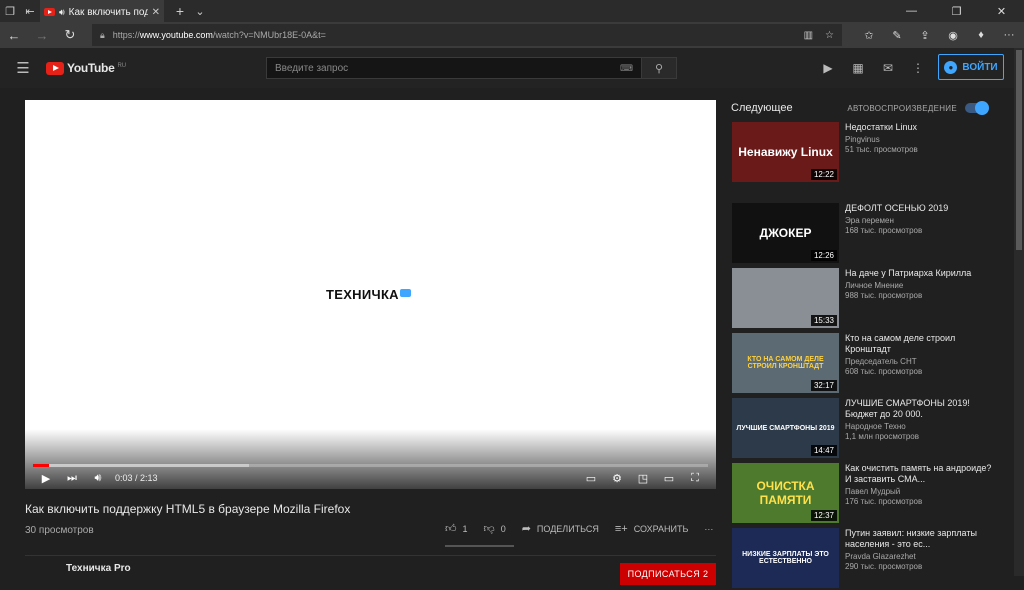 Image resolution: width=1024 pixels, height=590 pixels. Describe the element at coordinates (897, 35) in the screenshot. I see `pen-icon: ✎` at that location.